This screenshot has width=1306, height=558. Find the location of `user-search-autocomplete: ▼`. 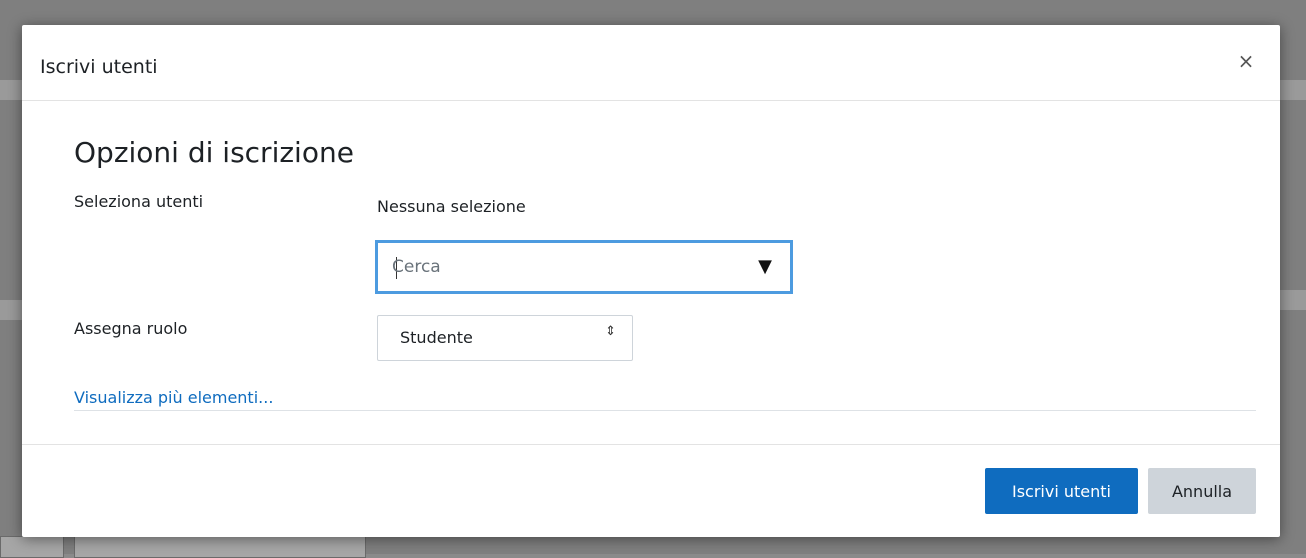

user-search-autocomplete: ▼ is located at coordinates (584, 267).